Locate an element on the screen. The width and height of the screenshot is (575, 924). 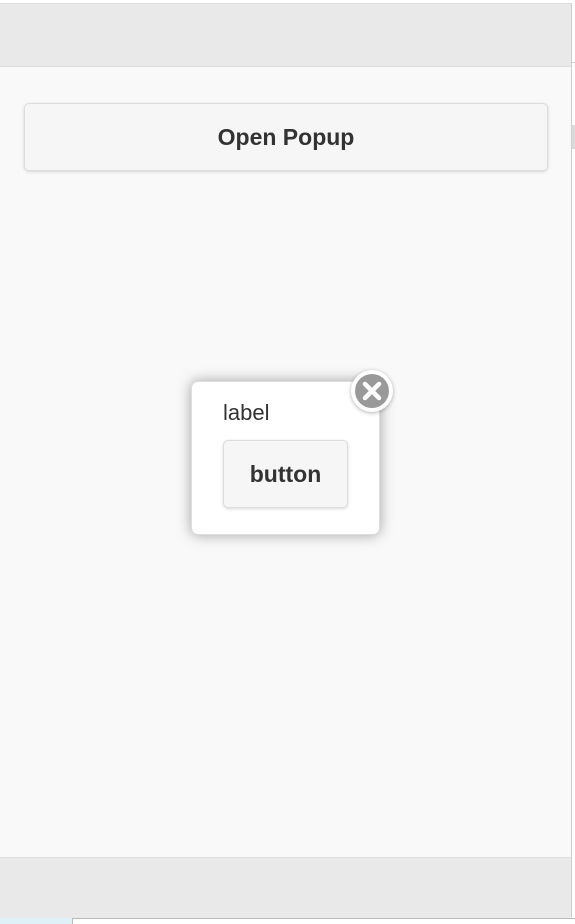
open-popup-button: Open Popup is located at coordinates (286, 137).